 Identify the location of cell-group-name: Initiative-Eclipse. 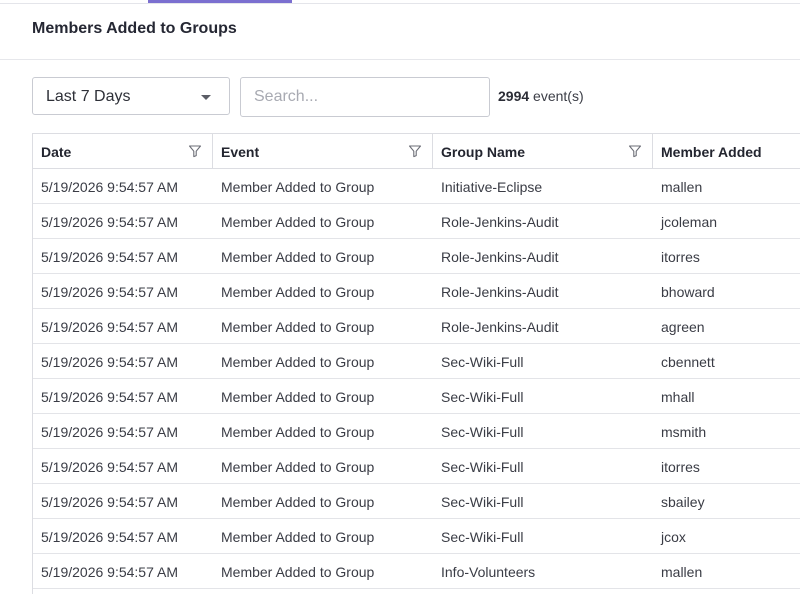
(492, 187).